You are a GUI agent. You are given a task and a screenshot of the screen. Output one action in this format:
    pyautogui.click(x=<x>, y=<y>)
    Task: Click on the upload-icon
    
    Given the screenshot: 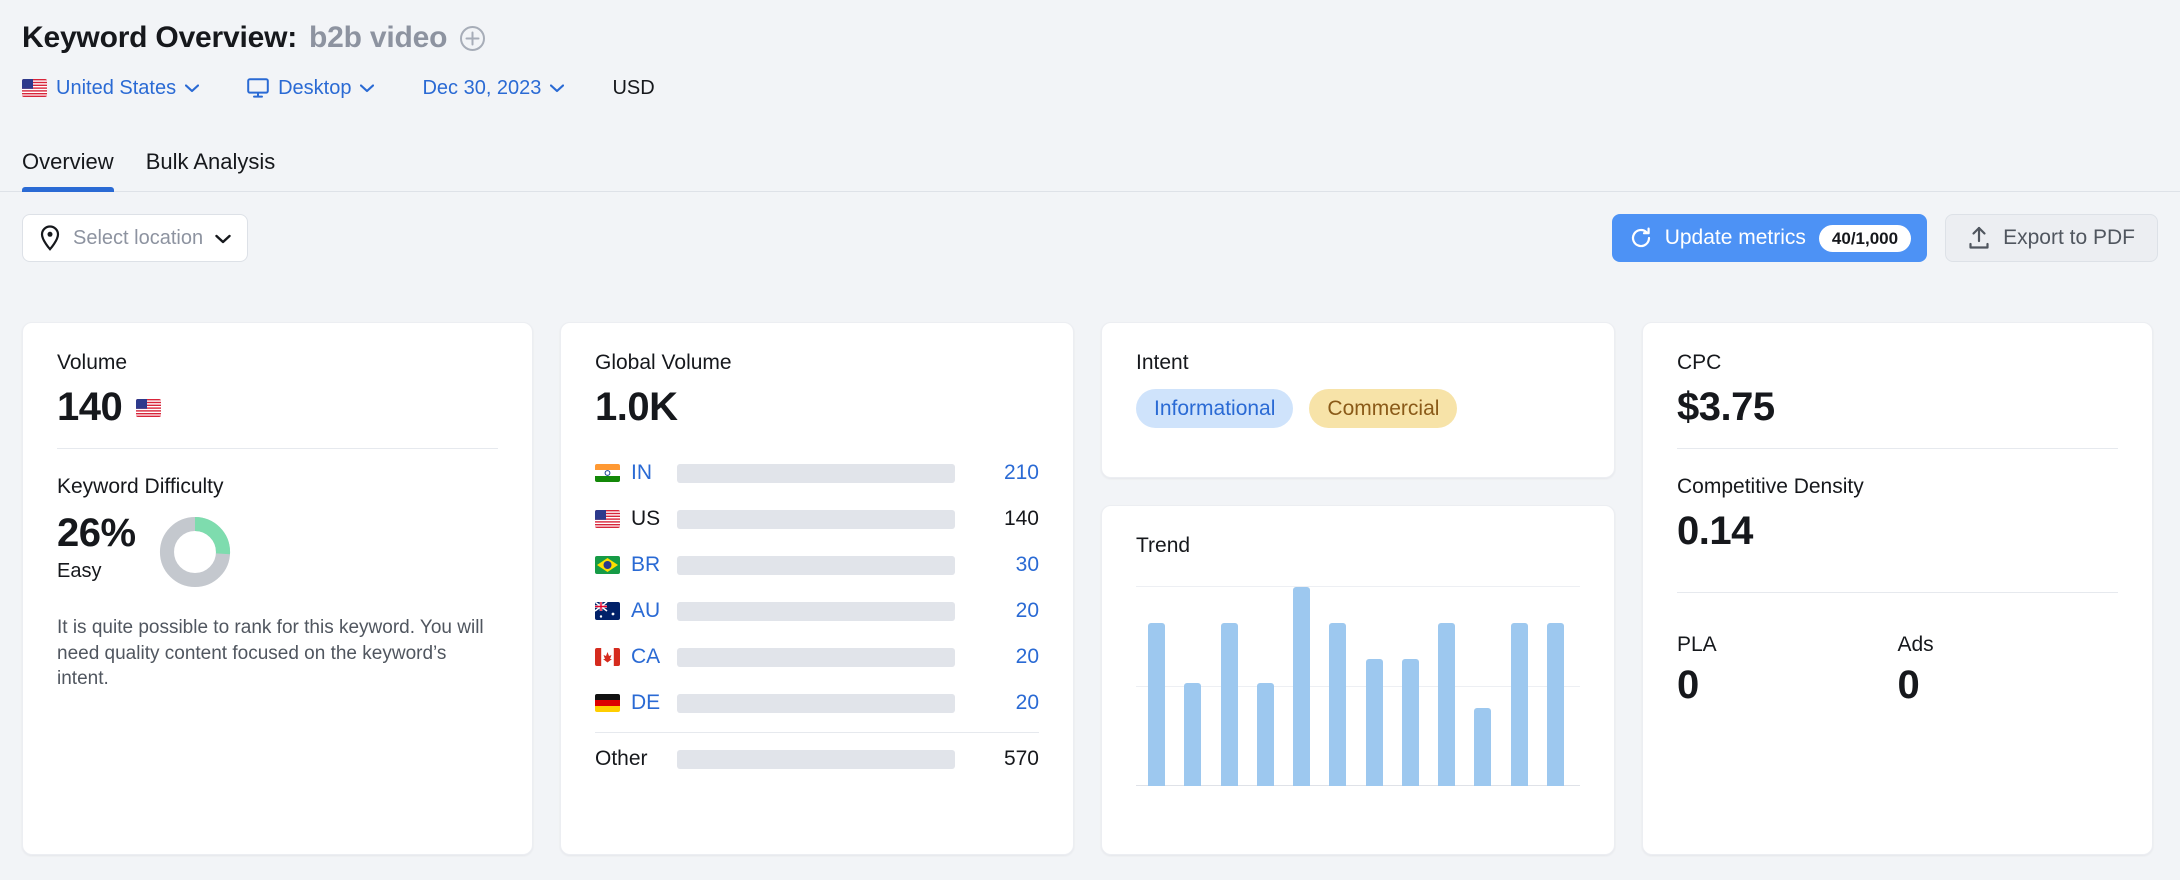 What is the action you would take?
    pyautogui.click(x=1979, y=238)
    